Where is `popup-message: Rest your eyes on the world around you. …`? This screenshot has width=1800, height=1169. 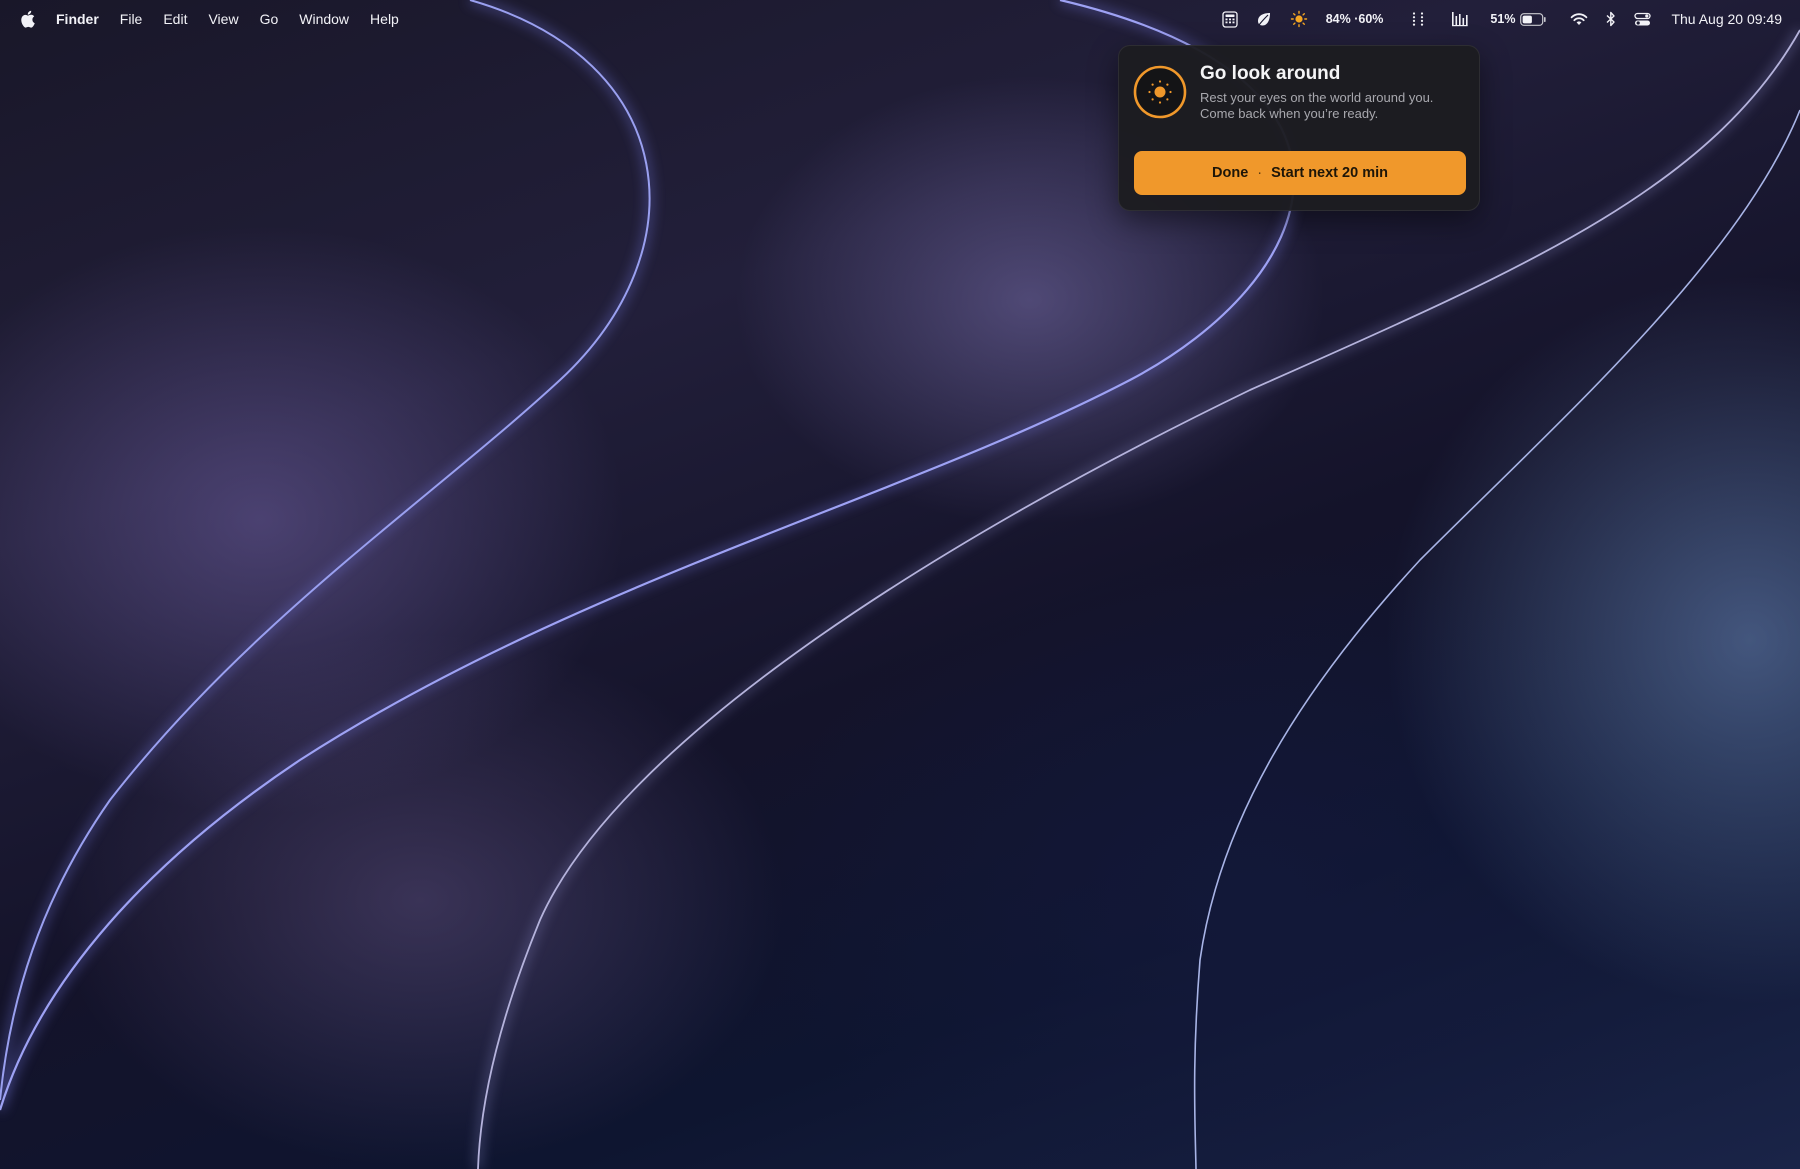 popup-message: Rest your eyes on the world around you. … is located at coordinates (1335, 106).